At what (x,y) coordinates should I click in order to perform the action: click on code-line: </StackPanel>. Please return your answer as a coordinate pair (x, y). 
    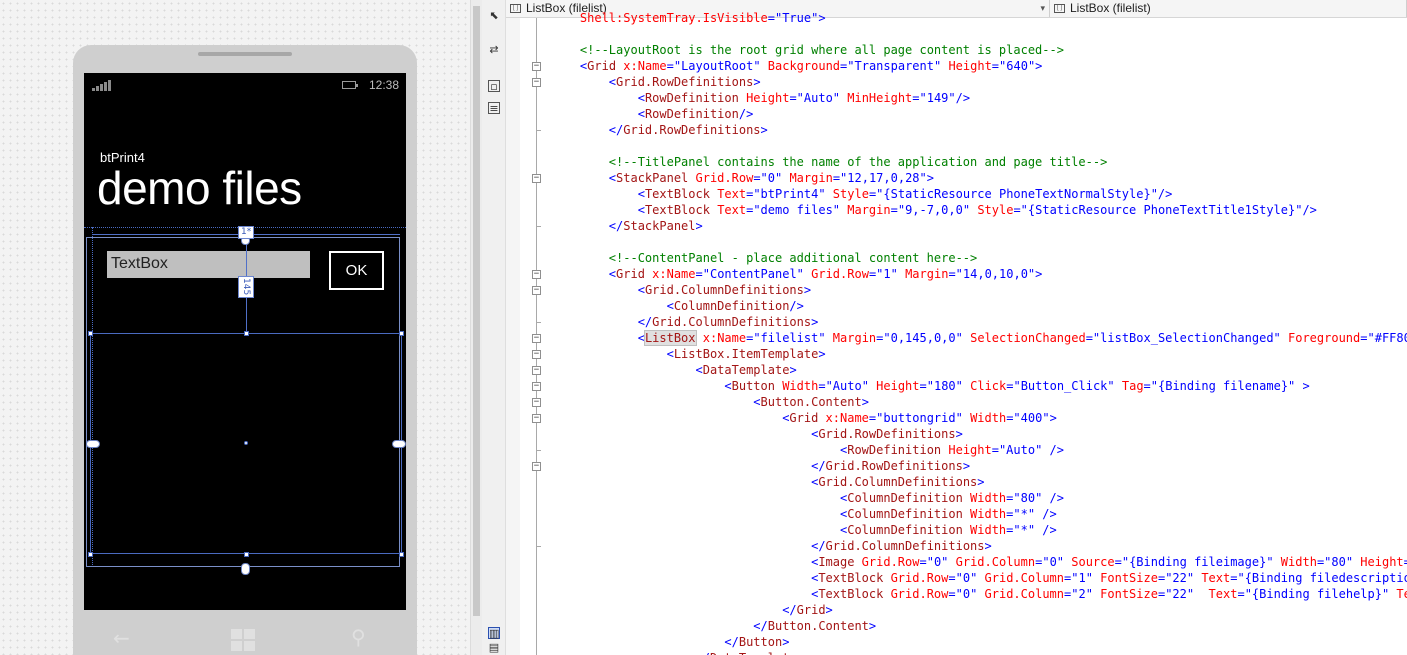
    Looking at the image, I should click on (979, 226).